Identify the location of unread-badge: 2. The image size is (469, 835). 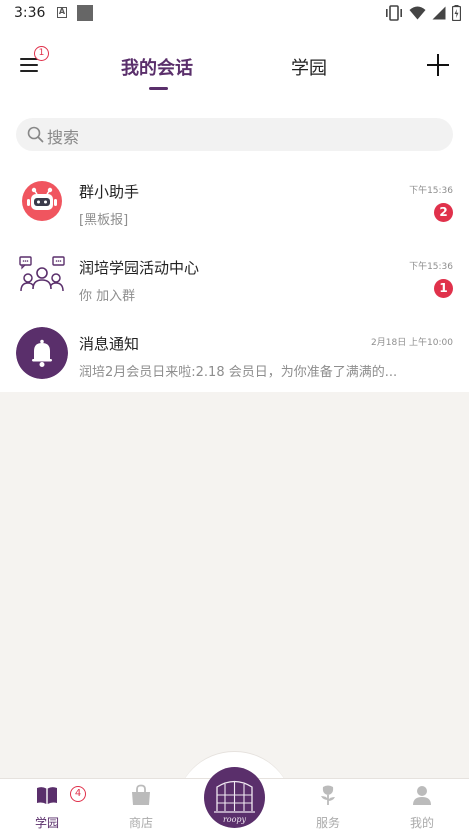
(443, 212).